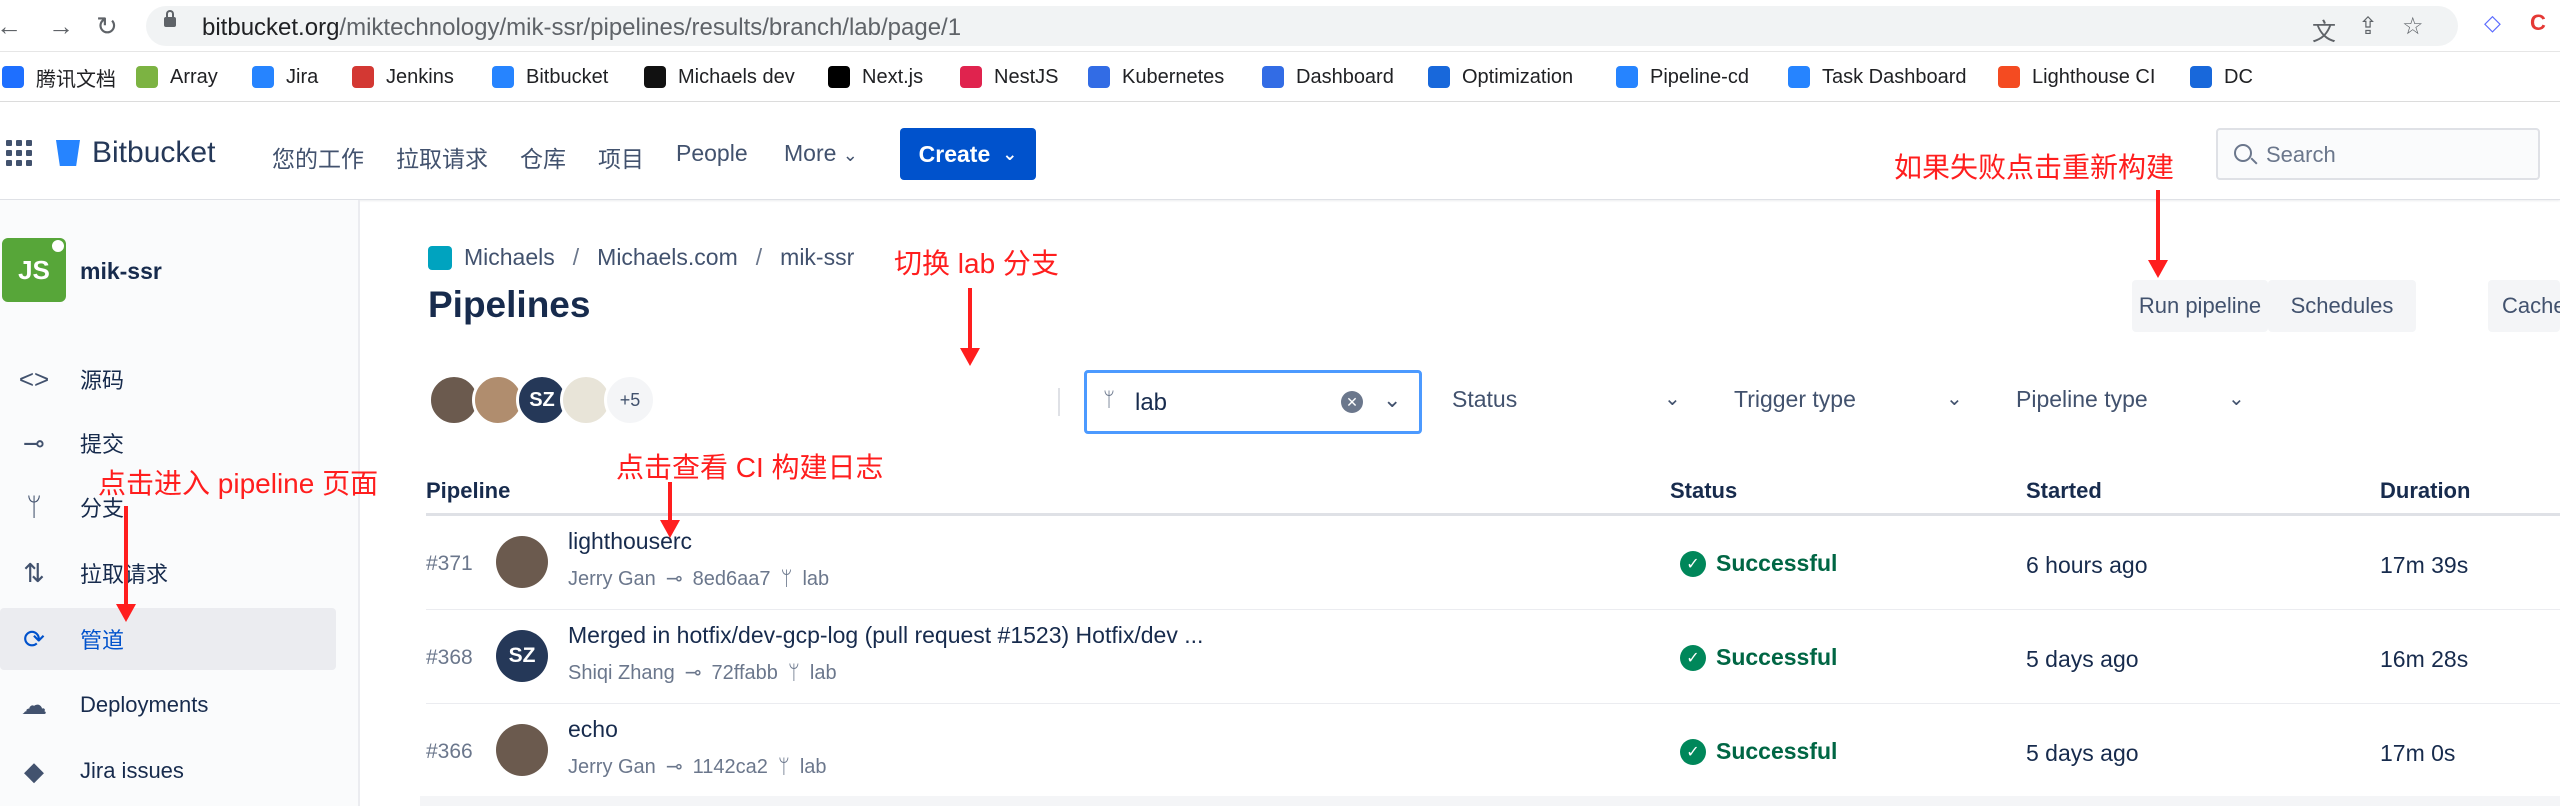 This screenshot has height=806, width=2560. Describe the element at coordinates (449, 564) in the screenshot. I see `pipeline-number: #371` at that location.